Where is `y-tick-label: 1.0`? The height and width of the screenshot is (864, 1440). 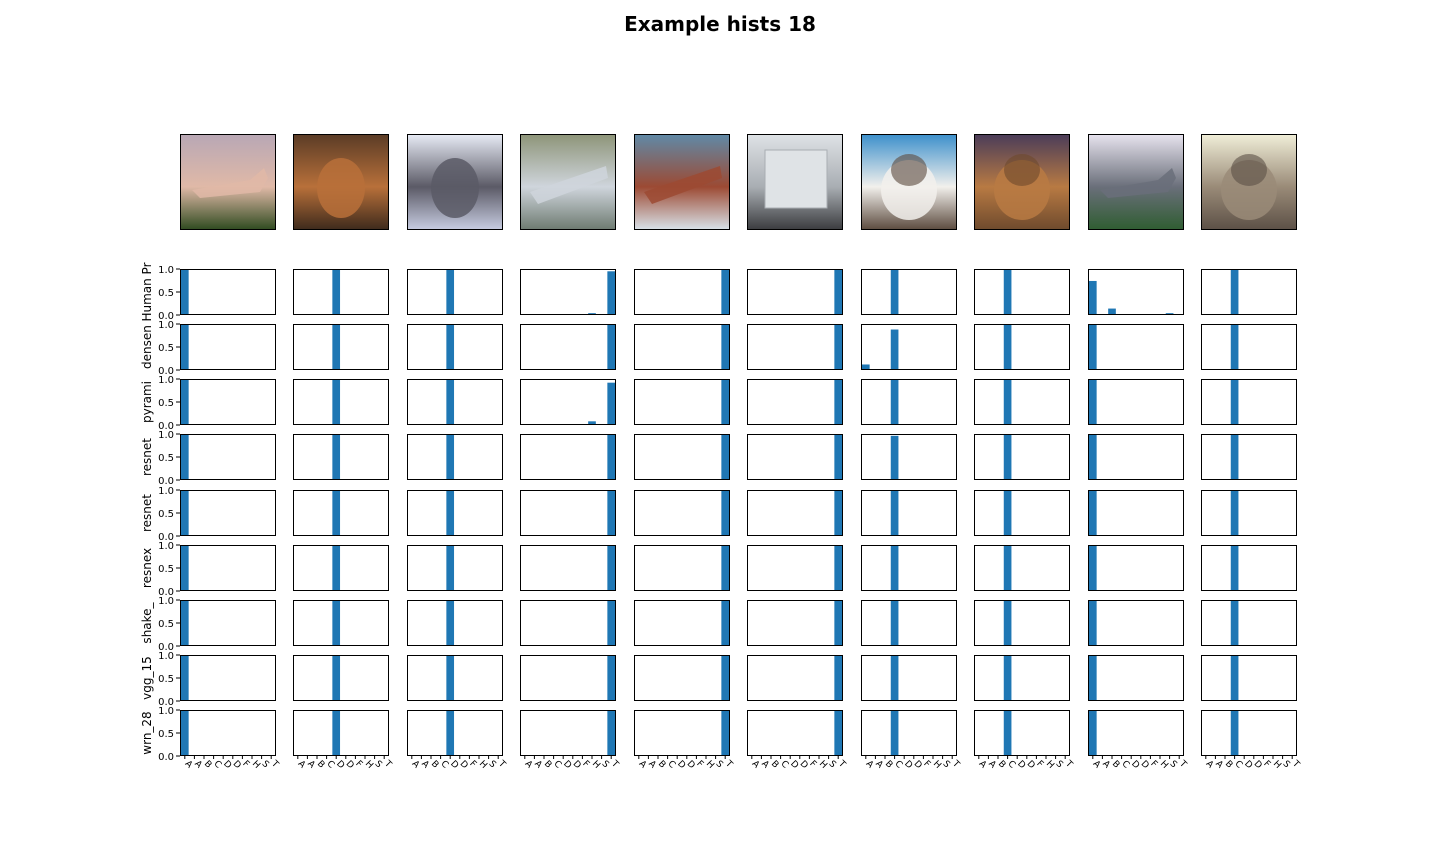
y-tick-label: 1.0 is located at coordinates (166, 380).